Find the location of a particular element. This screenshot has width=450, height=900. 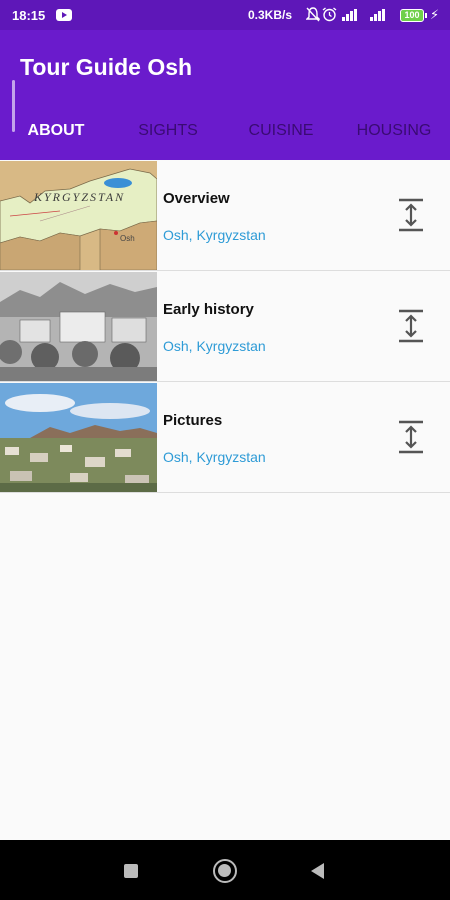

battery-icon: 100 is located at coordinates (413, 15).